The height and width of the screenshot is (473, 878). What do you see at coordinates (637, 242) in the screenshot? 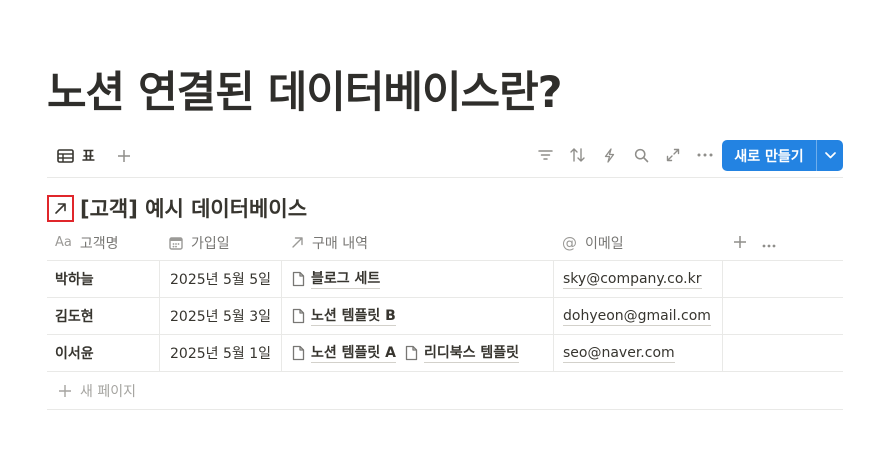
I see `column-header-email: @ 이메일` at bounding box center [637, 242].